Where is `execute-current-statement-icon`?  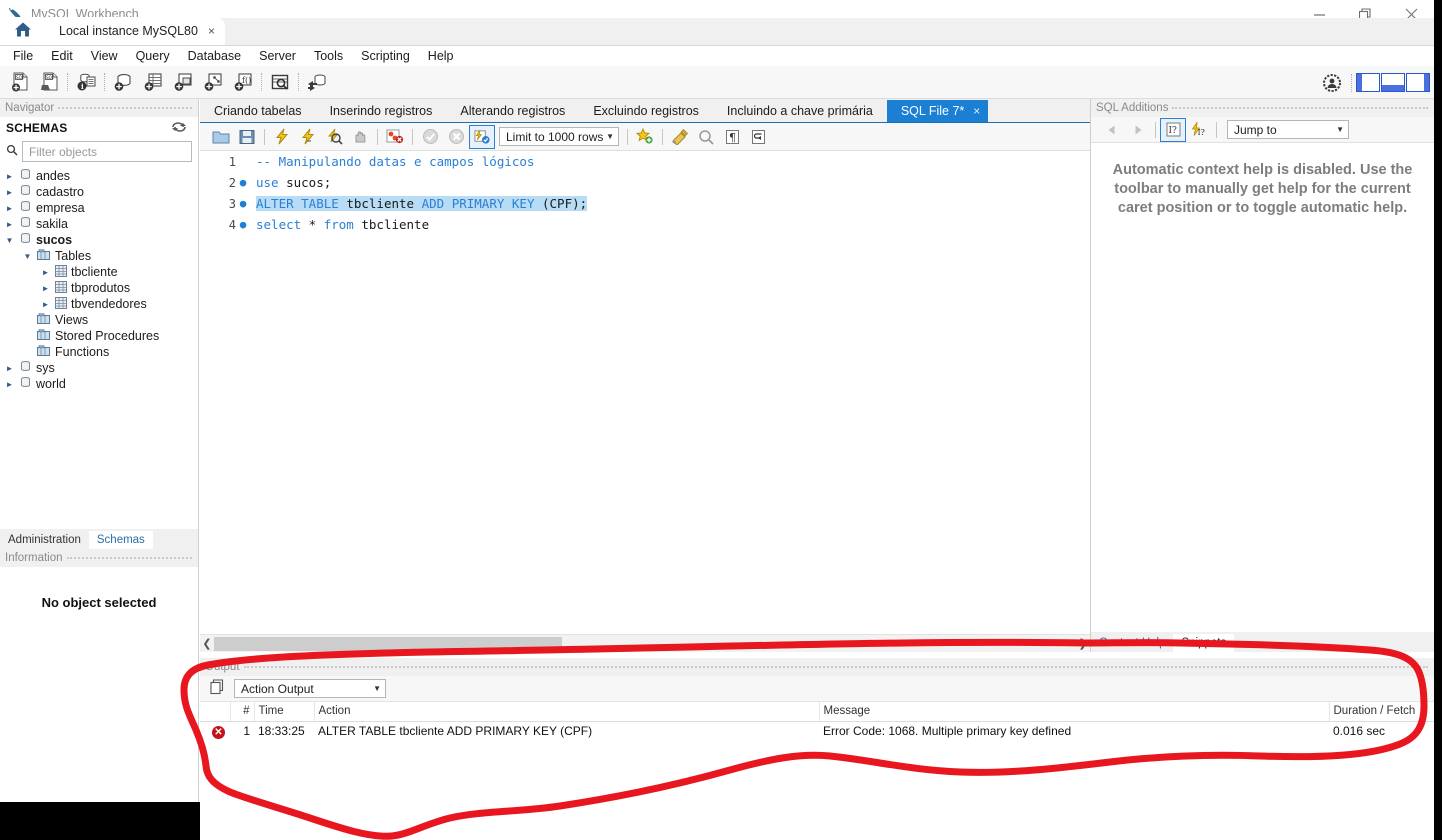 execute-current-statement-icon is located at coordinates (308, 137).